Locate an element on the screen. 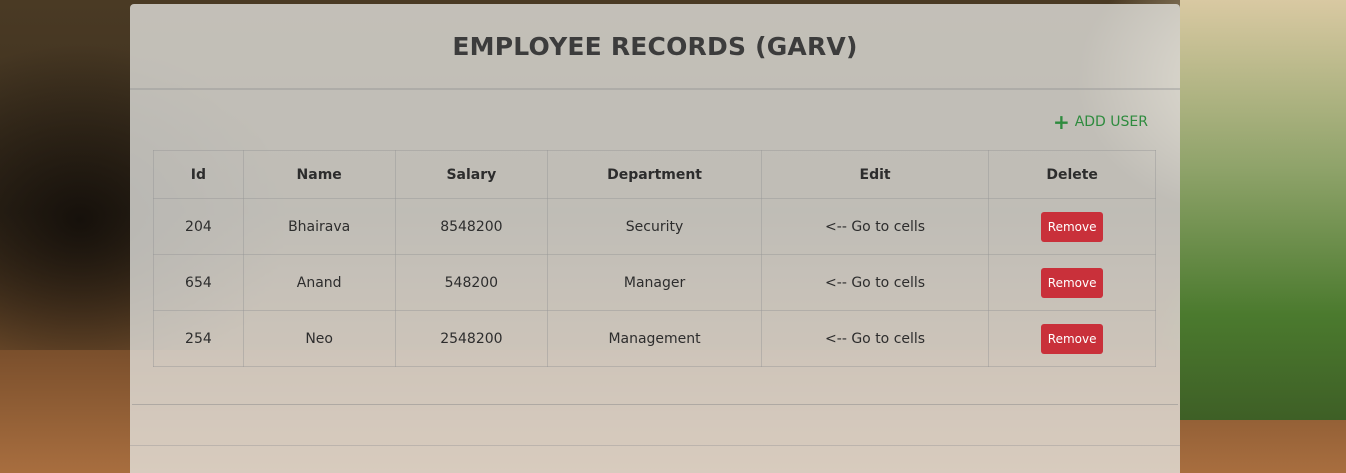 This screenshot has width=1346, height=473. plus-icon: + is located at coordinates (1061, 122).